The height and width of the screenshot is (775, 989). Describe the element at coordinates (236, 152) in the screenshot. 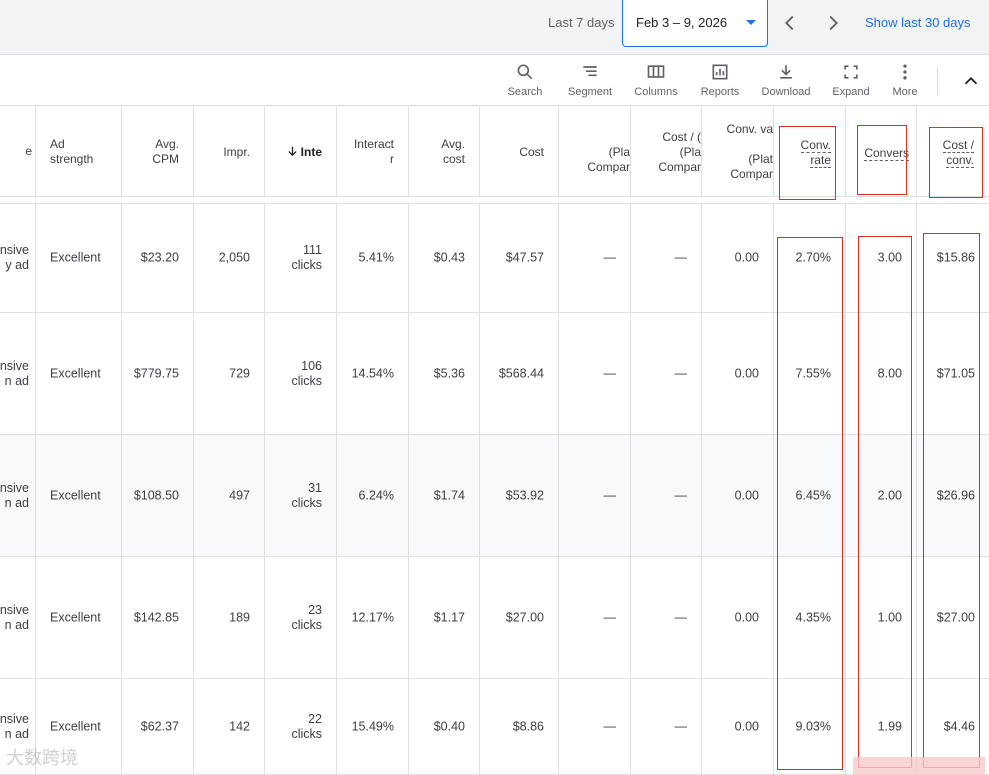

I see `header-label: Impr.` at that location.